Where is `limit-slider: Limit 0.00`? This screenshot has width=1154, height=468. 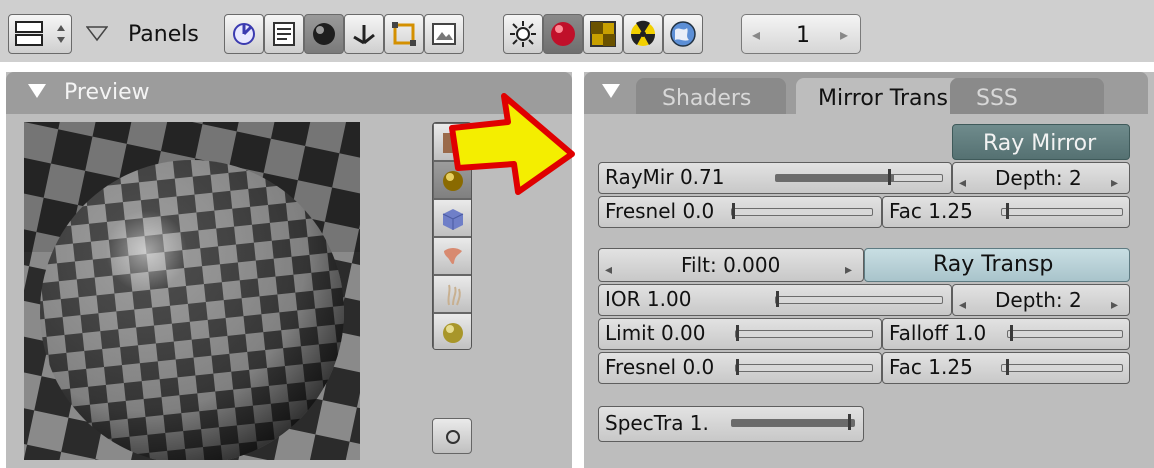 limit-slider: Limit 0.00 is located at coordinates (740, 334).